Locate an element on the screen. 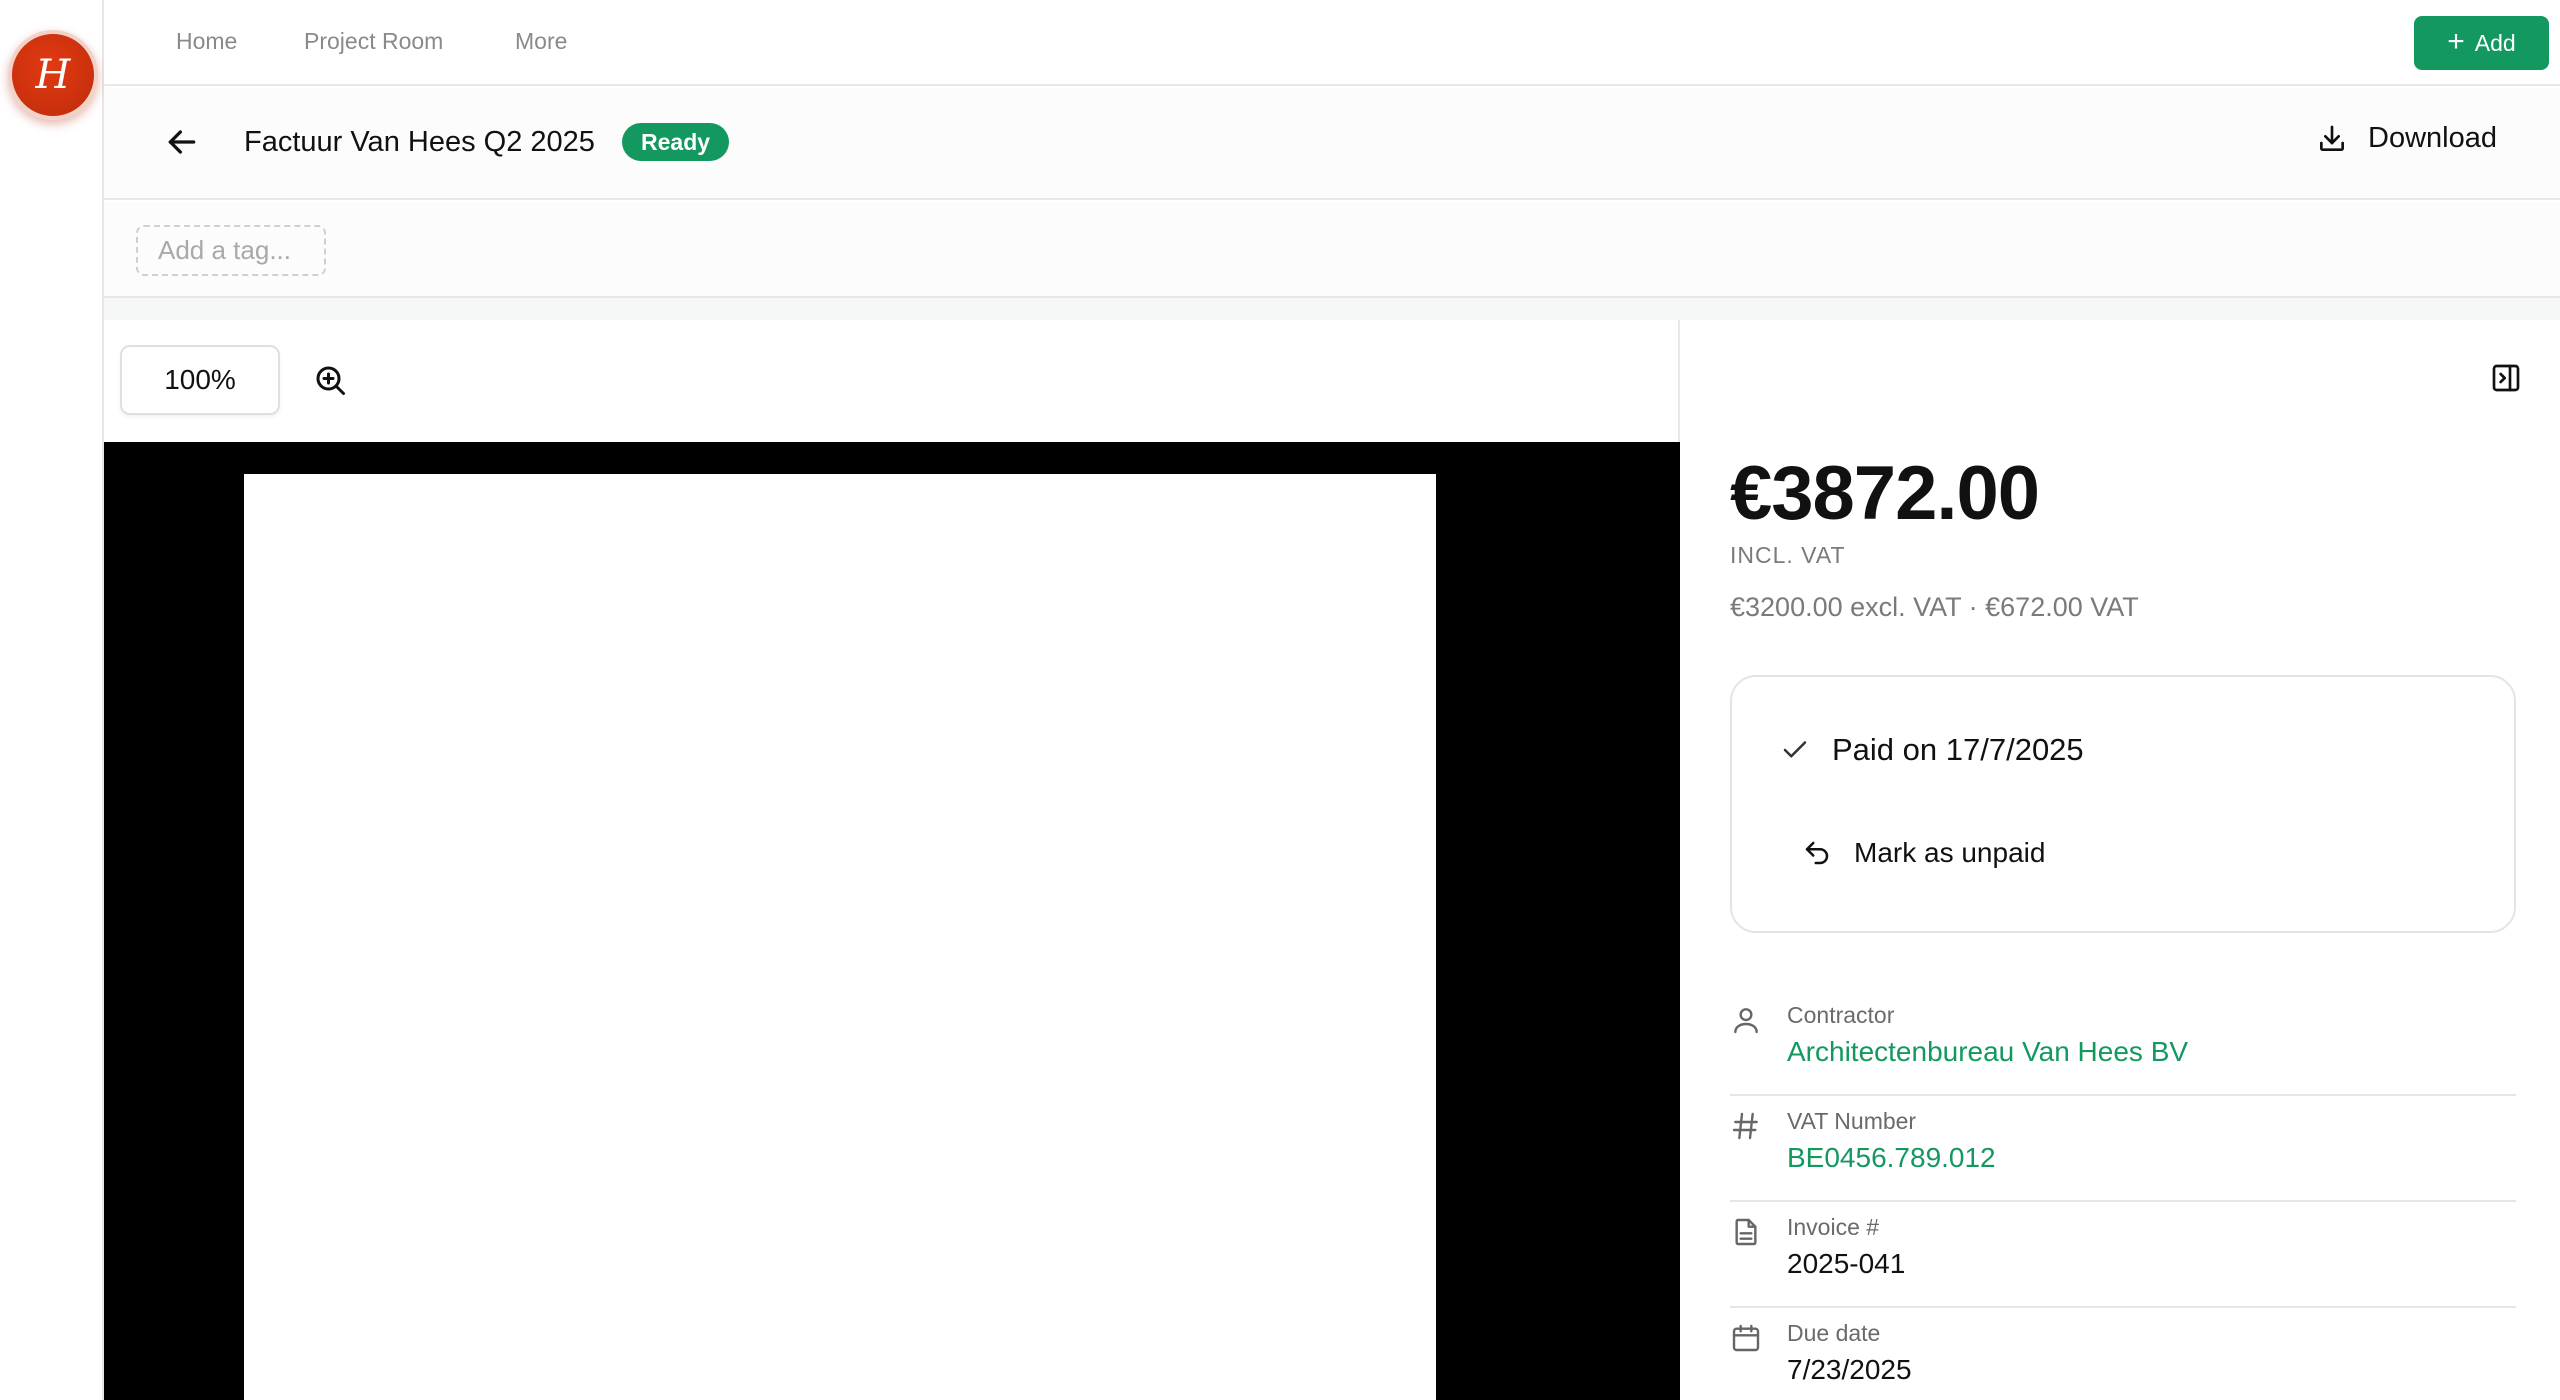 The width and height of the screenshot is (2560, 1400). mark-as-unpaid-button: Mark as unpaid is located at coordinates (1923, 853).